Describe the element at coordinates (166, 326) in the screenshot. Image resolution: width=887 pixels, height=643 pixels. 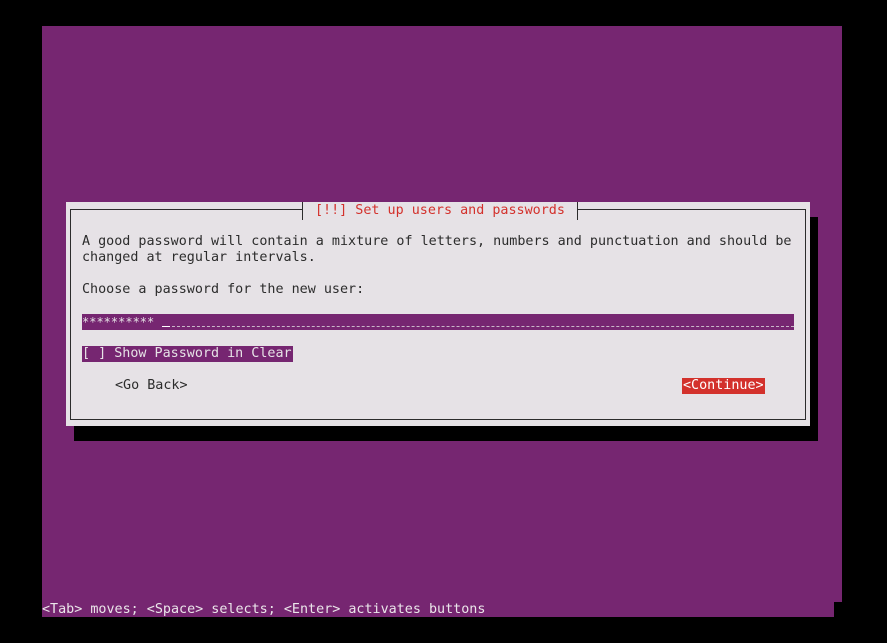
I see `text-cursor` at that location.